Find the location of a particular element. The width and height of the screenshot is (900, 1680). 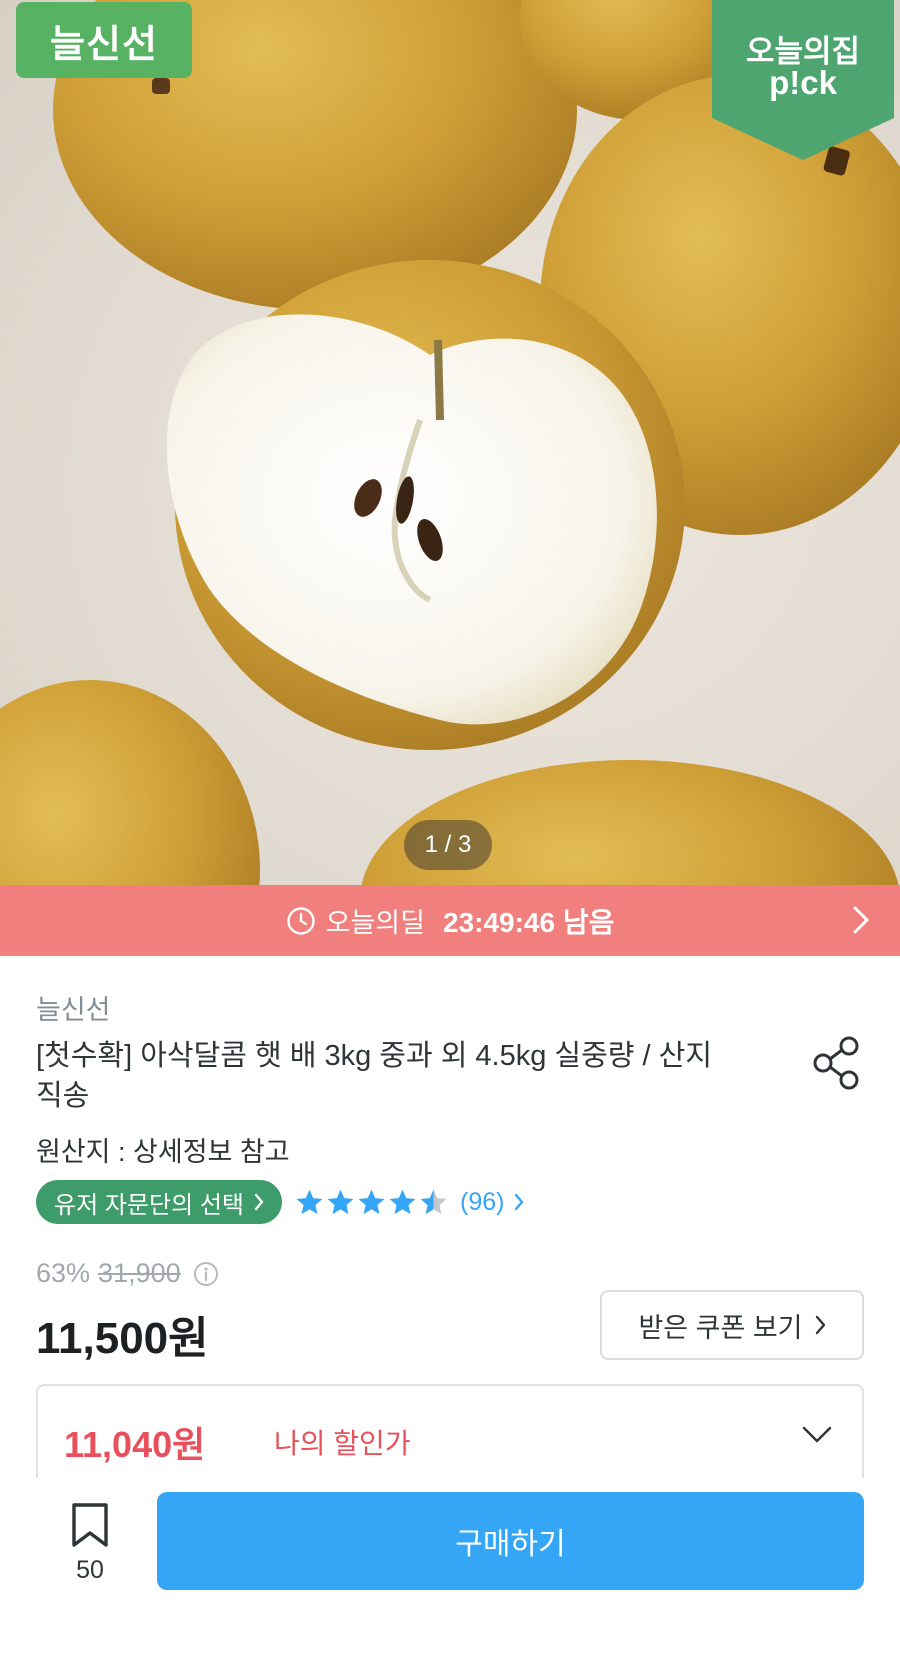

deal-label: 오늘의딜 is located at coordinates (375, 923).